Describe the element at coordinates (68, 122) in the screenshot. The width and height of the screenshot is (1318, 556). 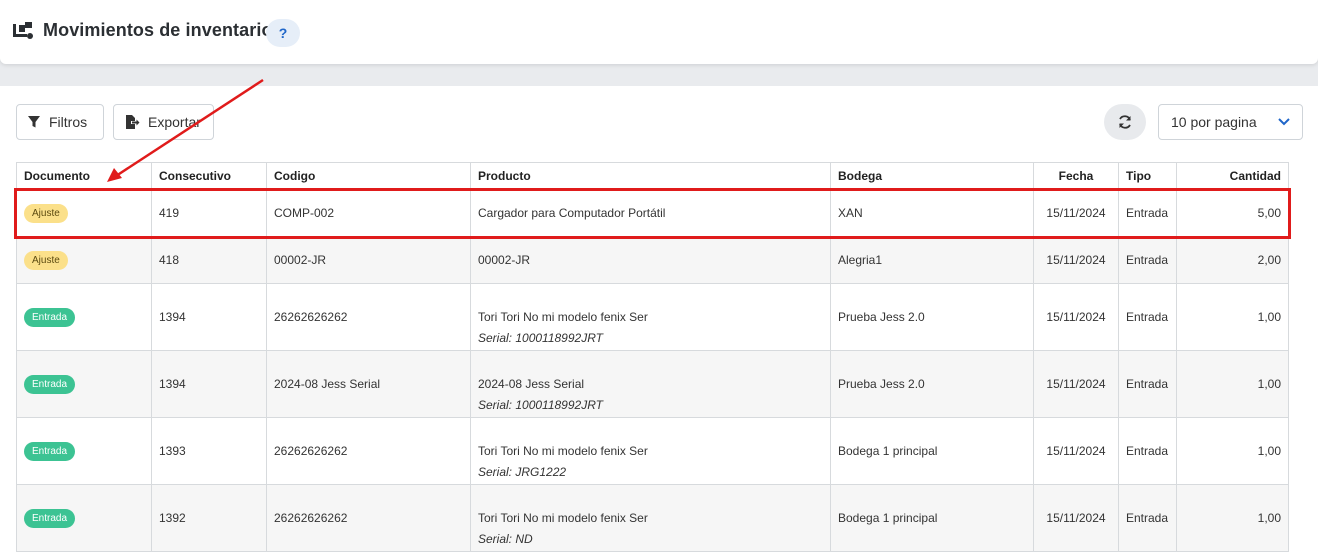
I see `filters-button-label: Filtros` at that location.